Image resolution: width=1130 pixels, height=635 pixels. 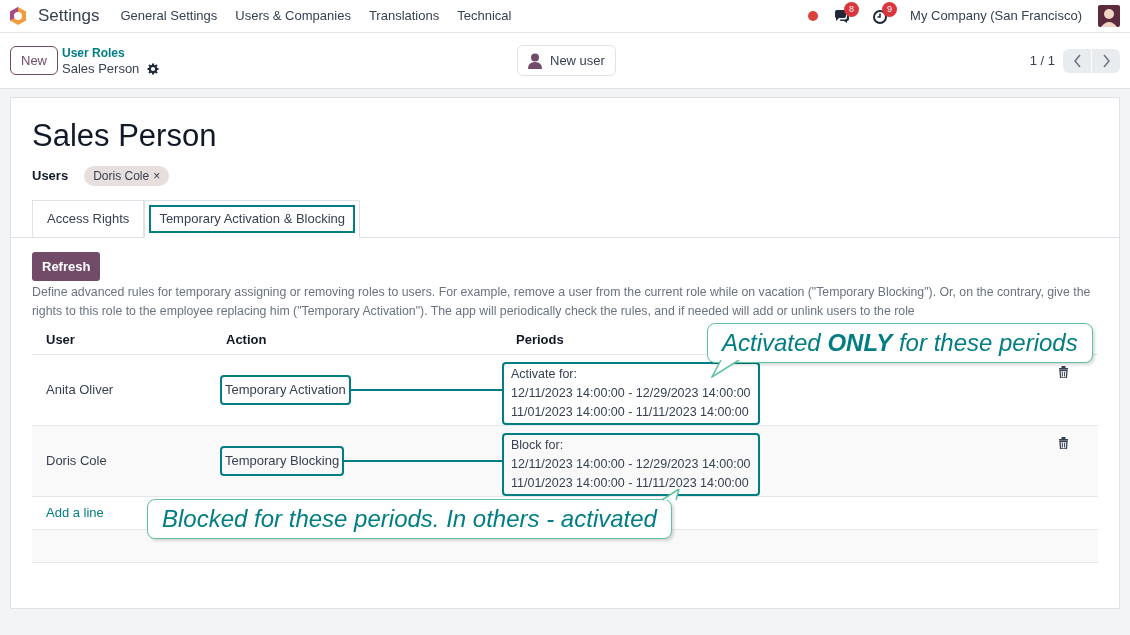 What do you see at coordinates (75, 513) in the screenshot?
I see `add-line-link: Add a line` at bounding box center [75, 513].